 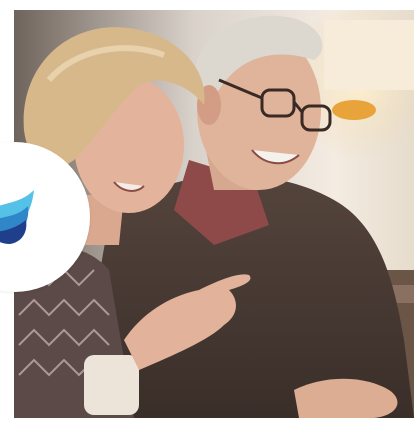 I want to click on wave-logo-icon, so click(x=17, y=217).